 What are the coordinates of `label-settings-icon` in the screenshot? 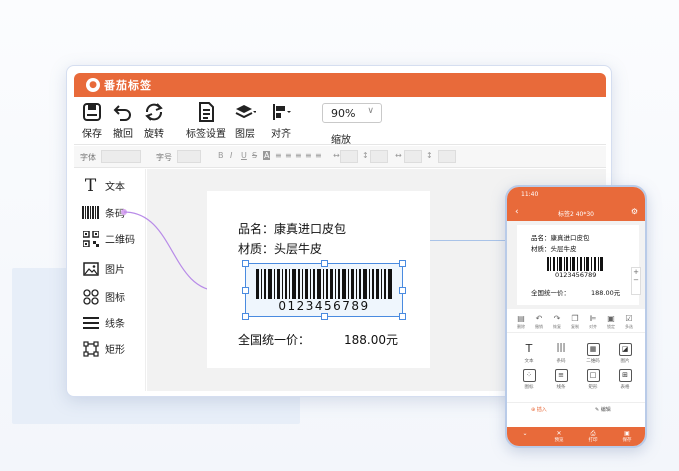 It's located at (206, 112).